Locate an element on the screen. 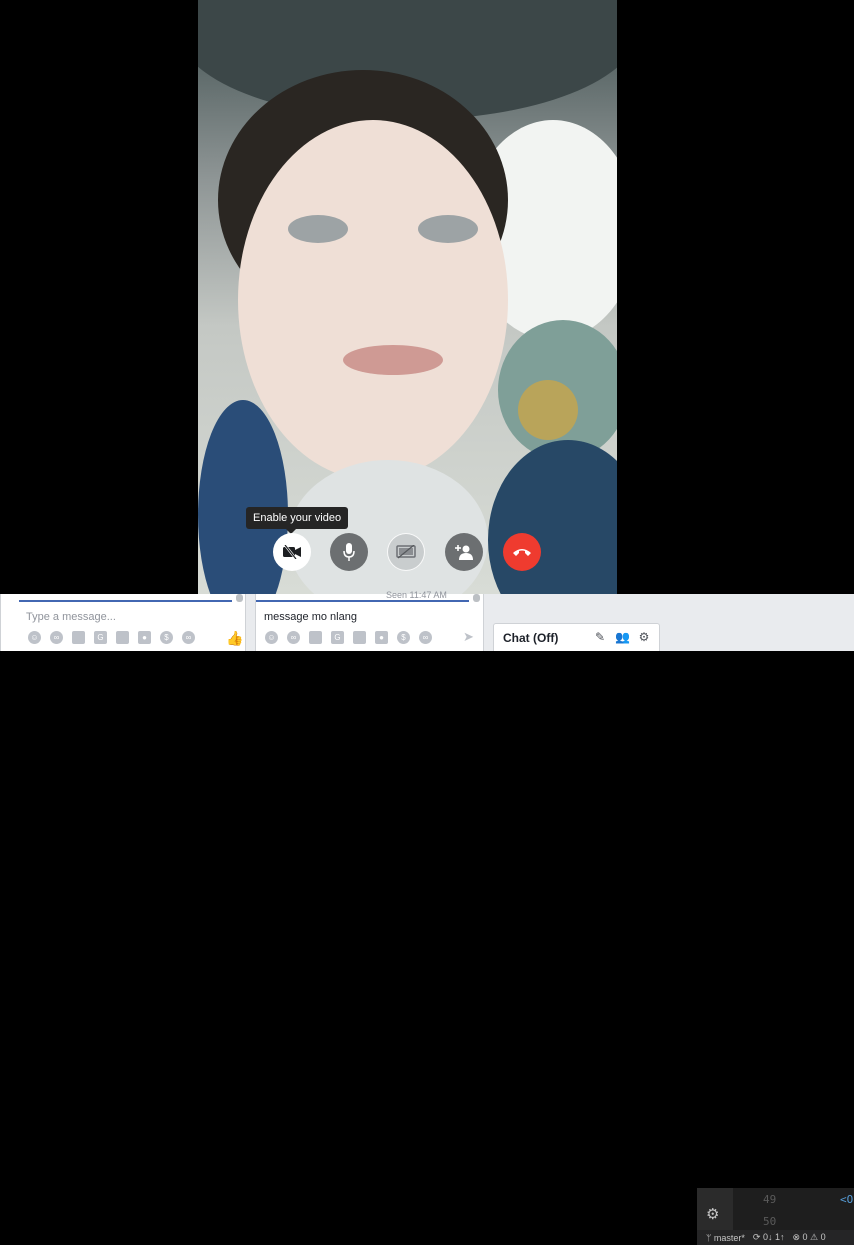  video-off-icon is located at coordinates (292, 552).